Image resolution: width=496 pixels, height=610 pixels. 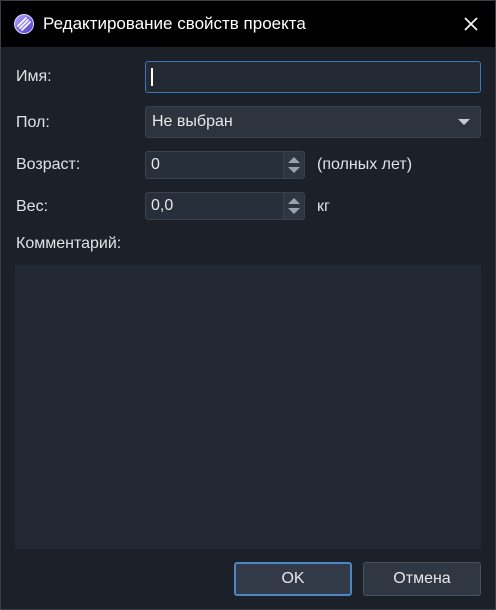 I want to click on age-stepper, so click(x=293, y=165).